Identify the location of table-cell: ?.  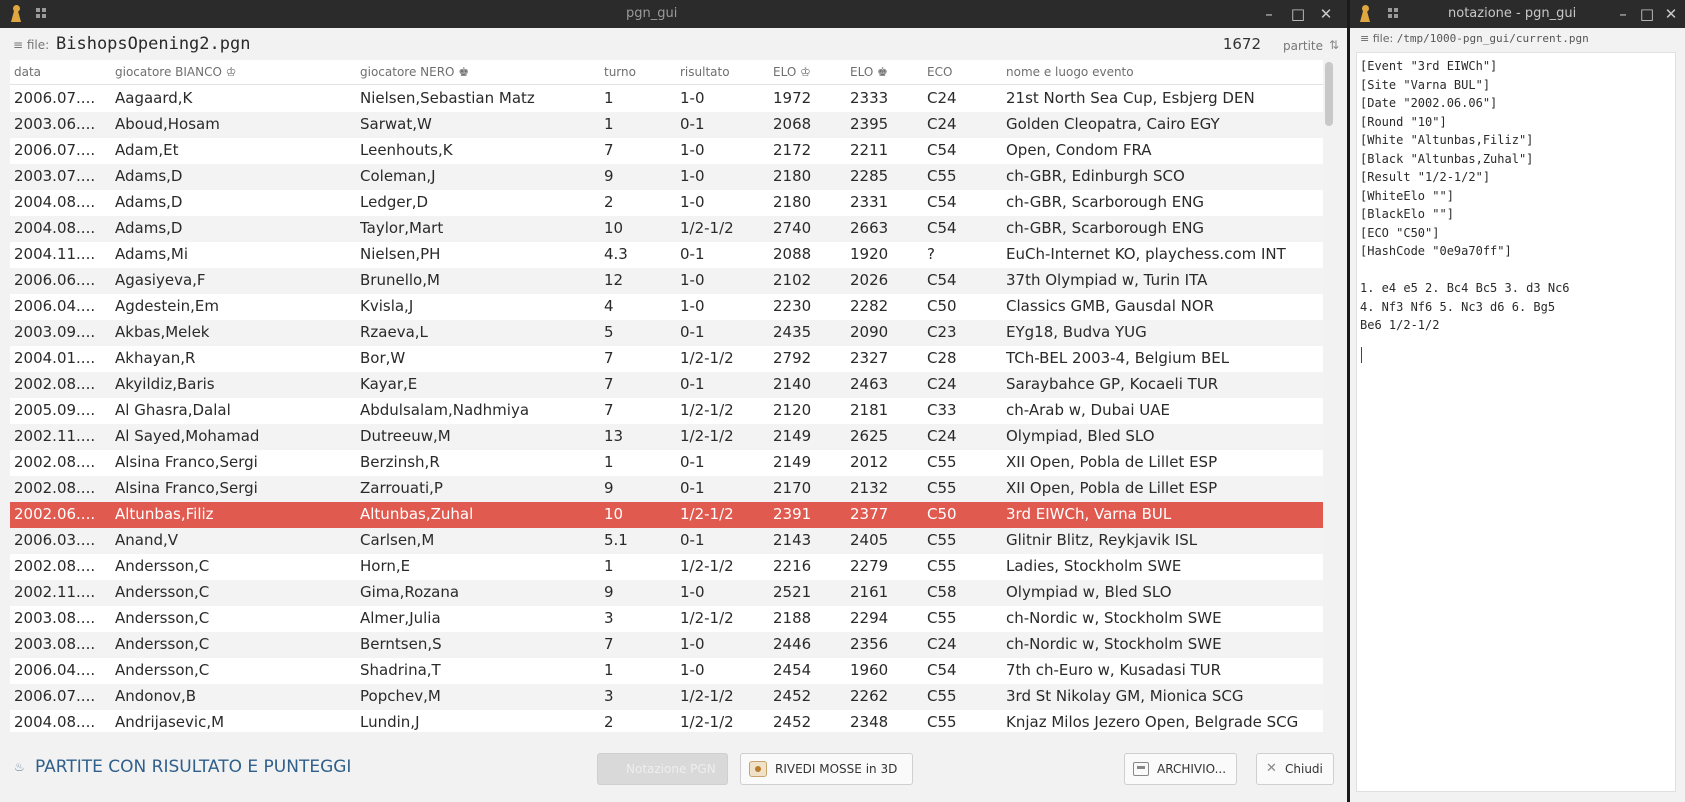
(931, 254).